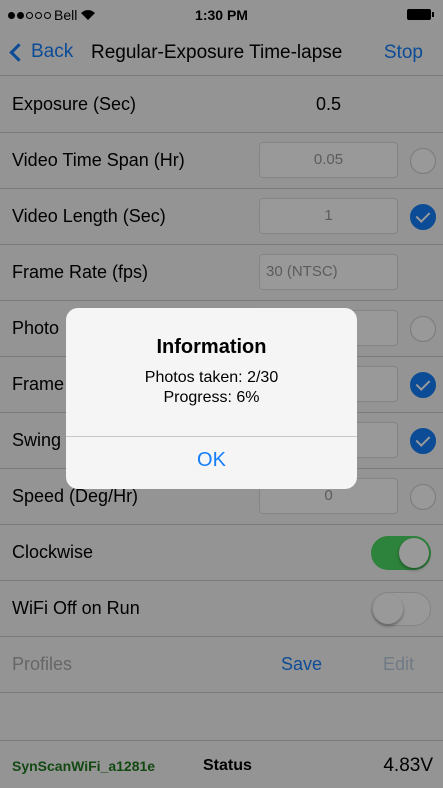 The image size is (443, 788). Describe the element at coordinates (211, 388) in the screenshot. I see `alert-message: Photos taken: 2/30 Progress: 6%` at that location.